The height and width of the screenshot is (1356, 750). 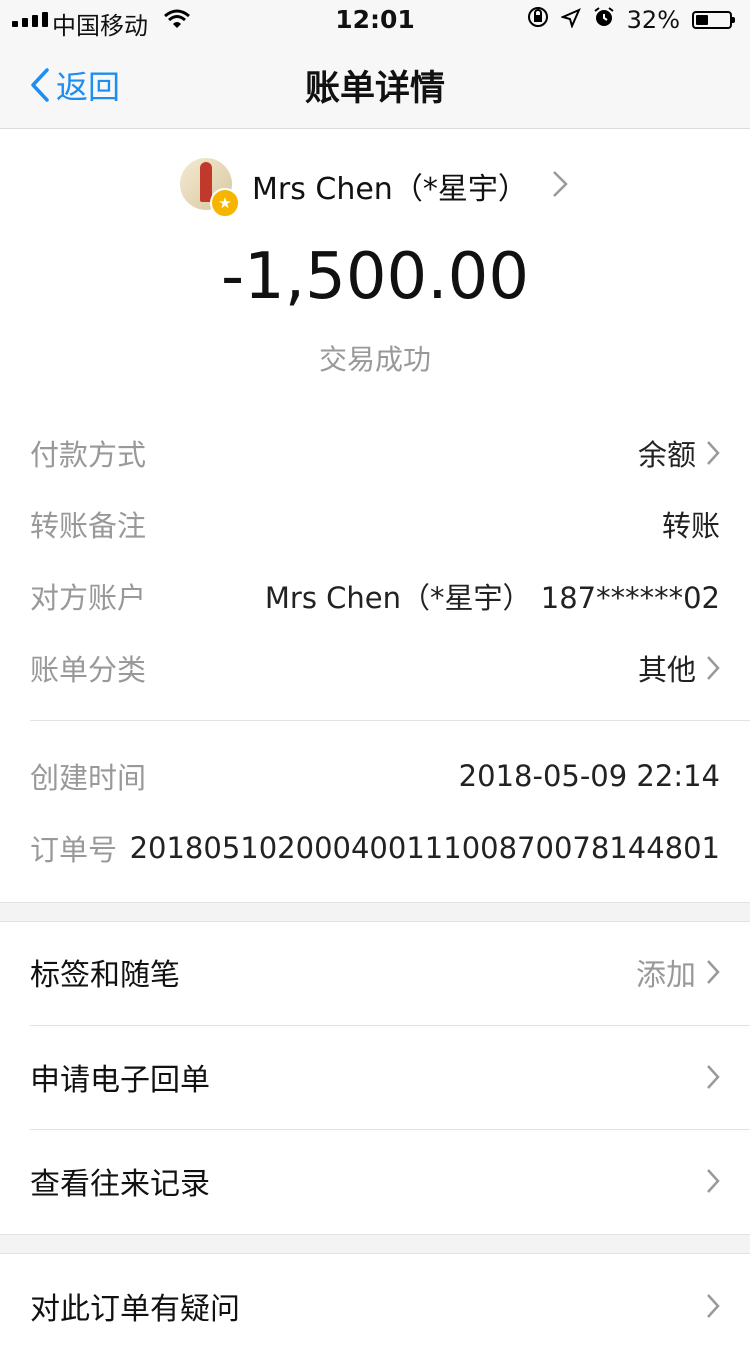 I want to click on payee-header: ★ Mrs Chen（*星宇）, so click(x=375, y=188).